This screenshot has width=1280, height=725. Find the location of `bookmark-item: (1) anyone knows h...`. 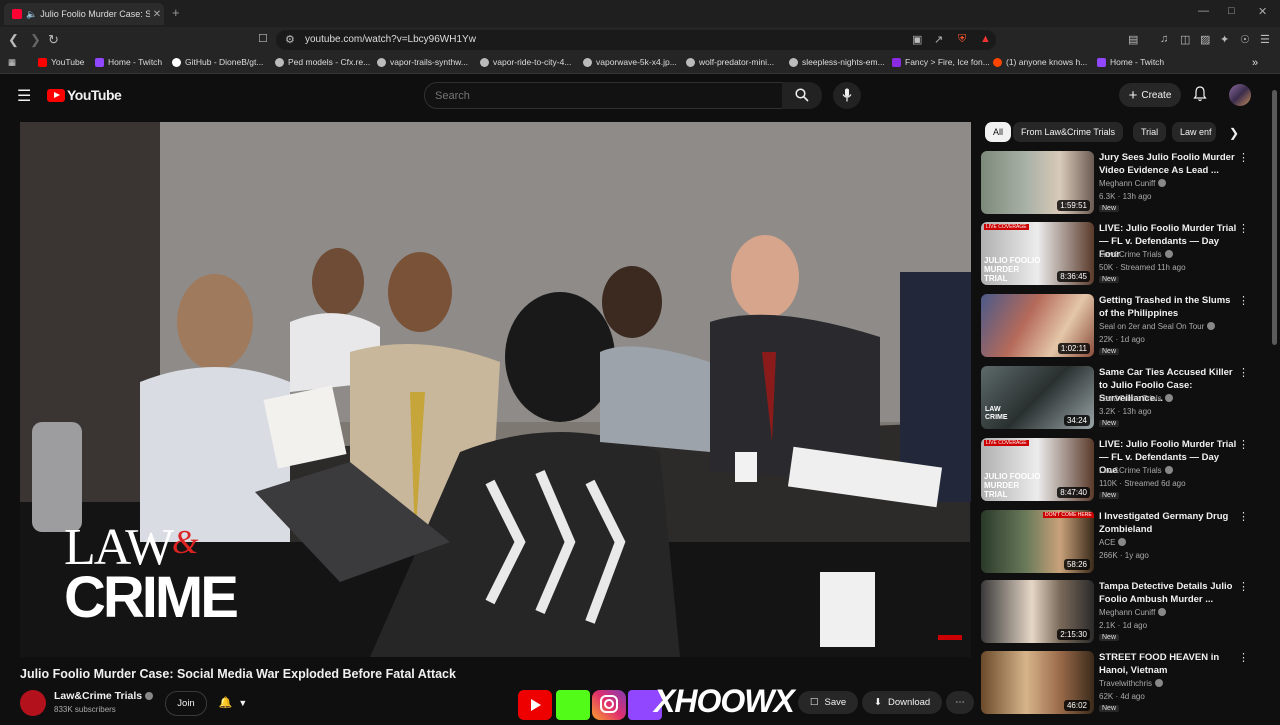

bookmark-item: (1) anyone knows h... is located at coordinates (1040, 62).